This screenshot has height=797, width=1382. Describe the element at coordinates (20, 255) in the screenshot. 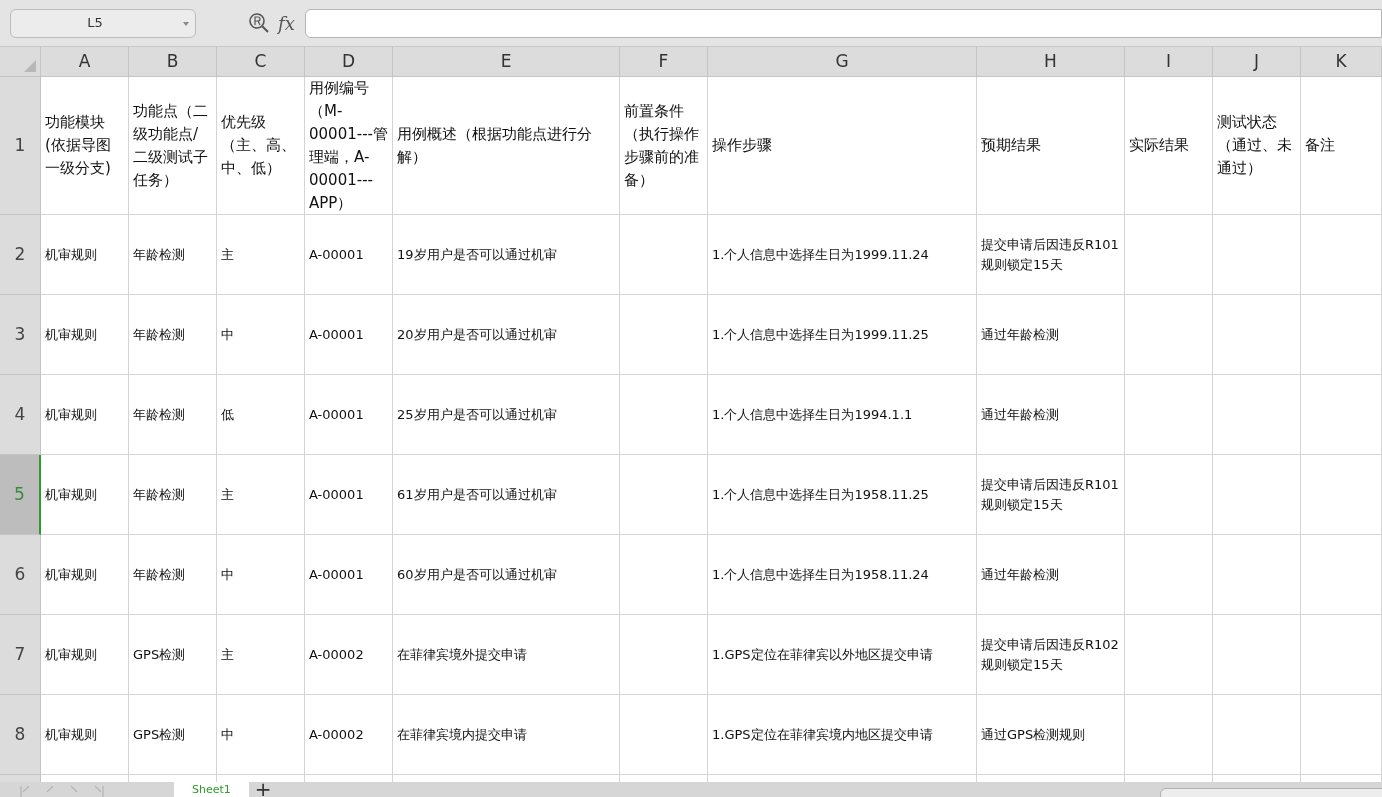

I see `row-header: 2` at that location.